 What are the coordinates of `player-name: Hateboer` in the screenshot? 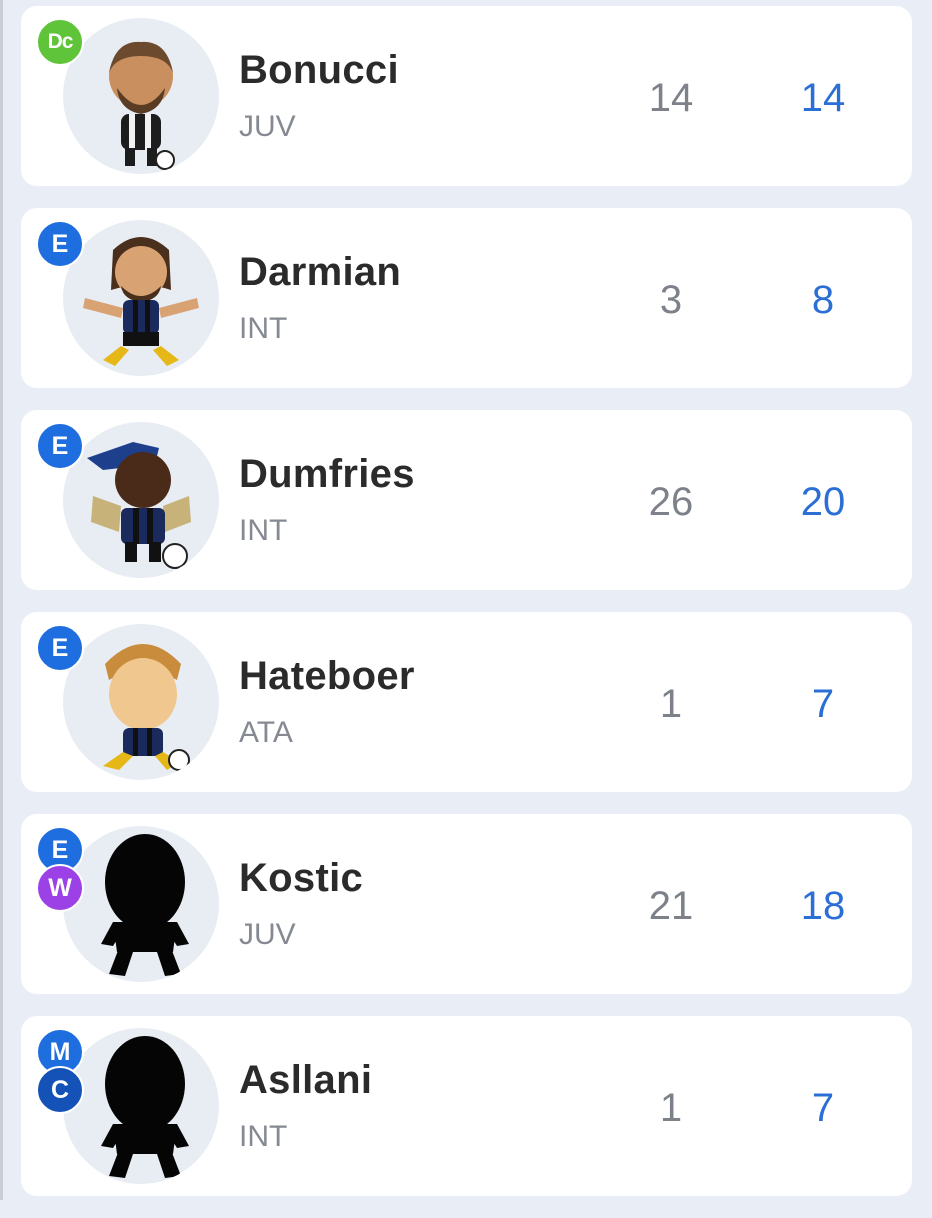 It's located at (327, 676).